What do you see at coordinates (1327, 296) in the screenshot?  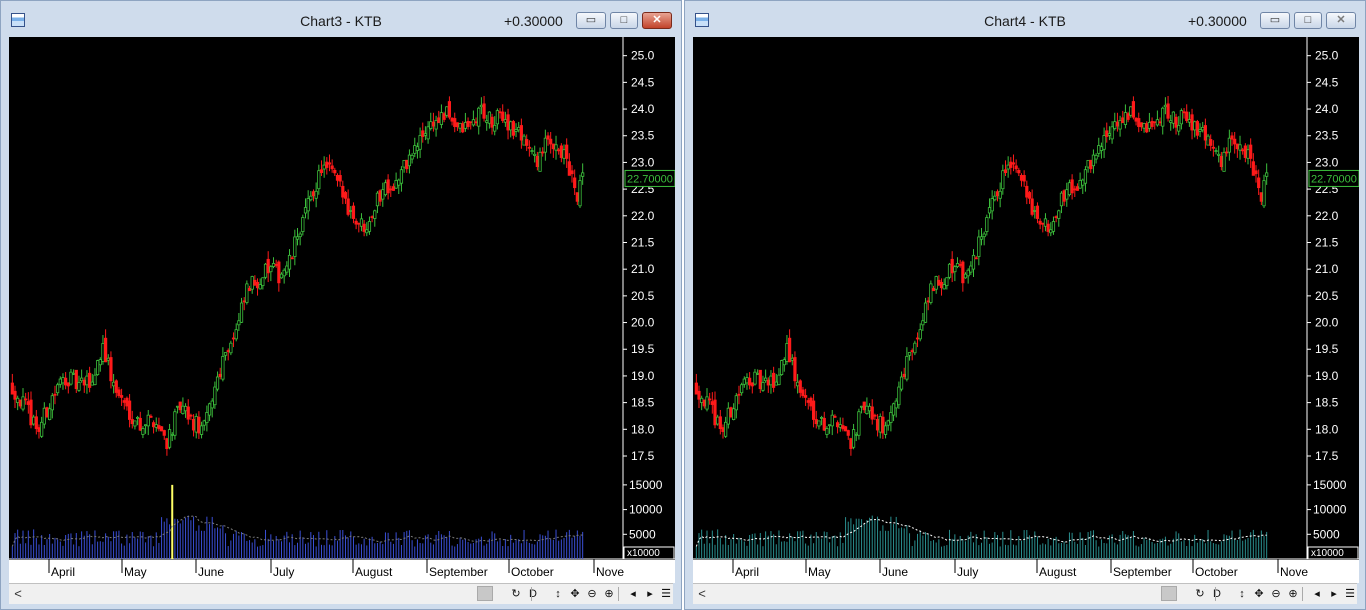 I see `price-tick-label: 20.5` at bounding box center [1327, 296].